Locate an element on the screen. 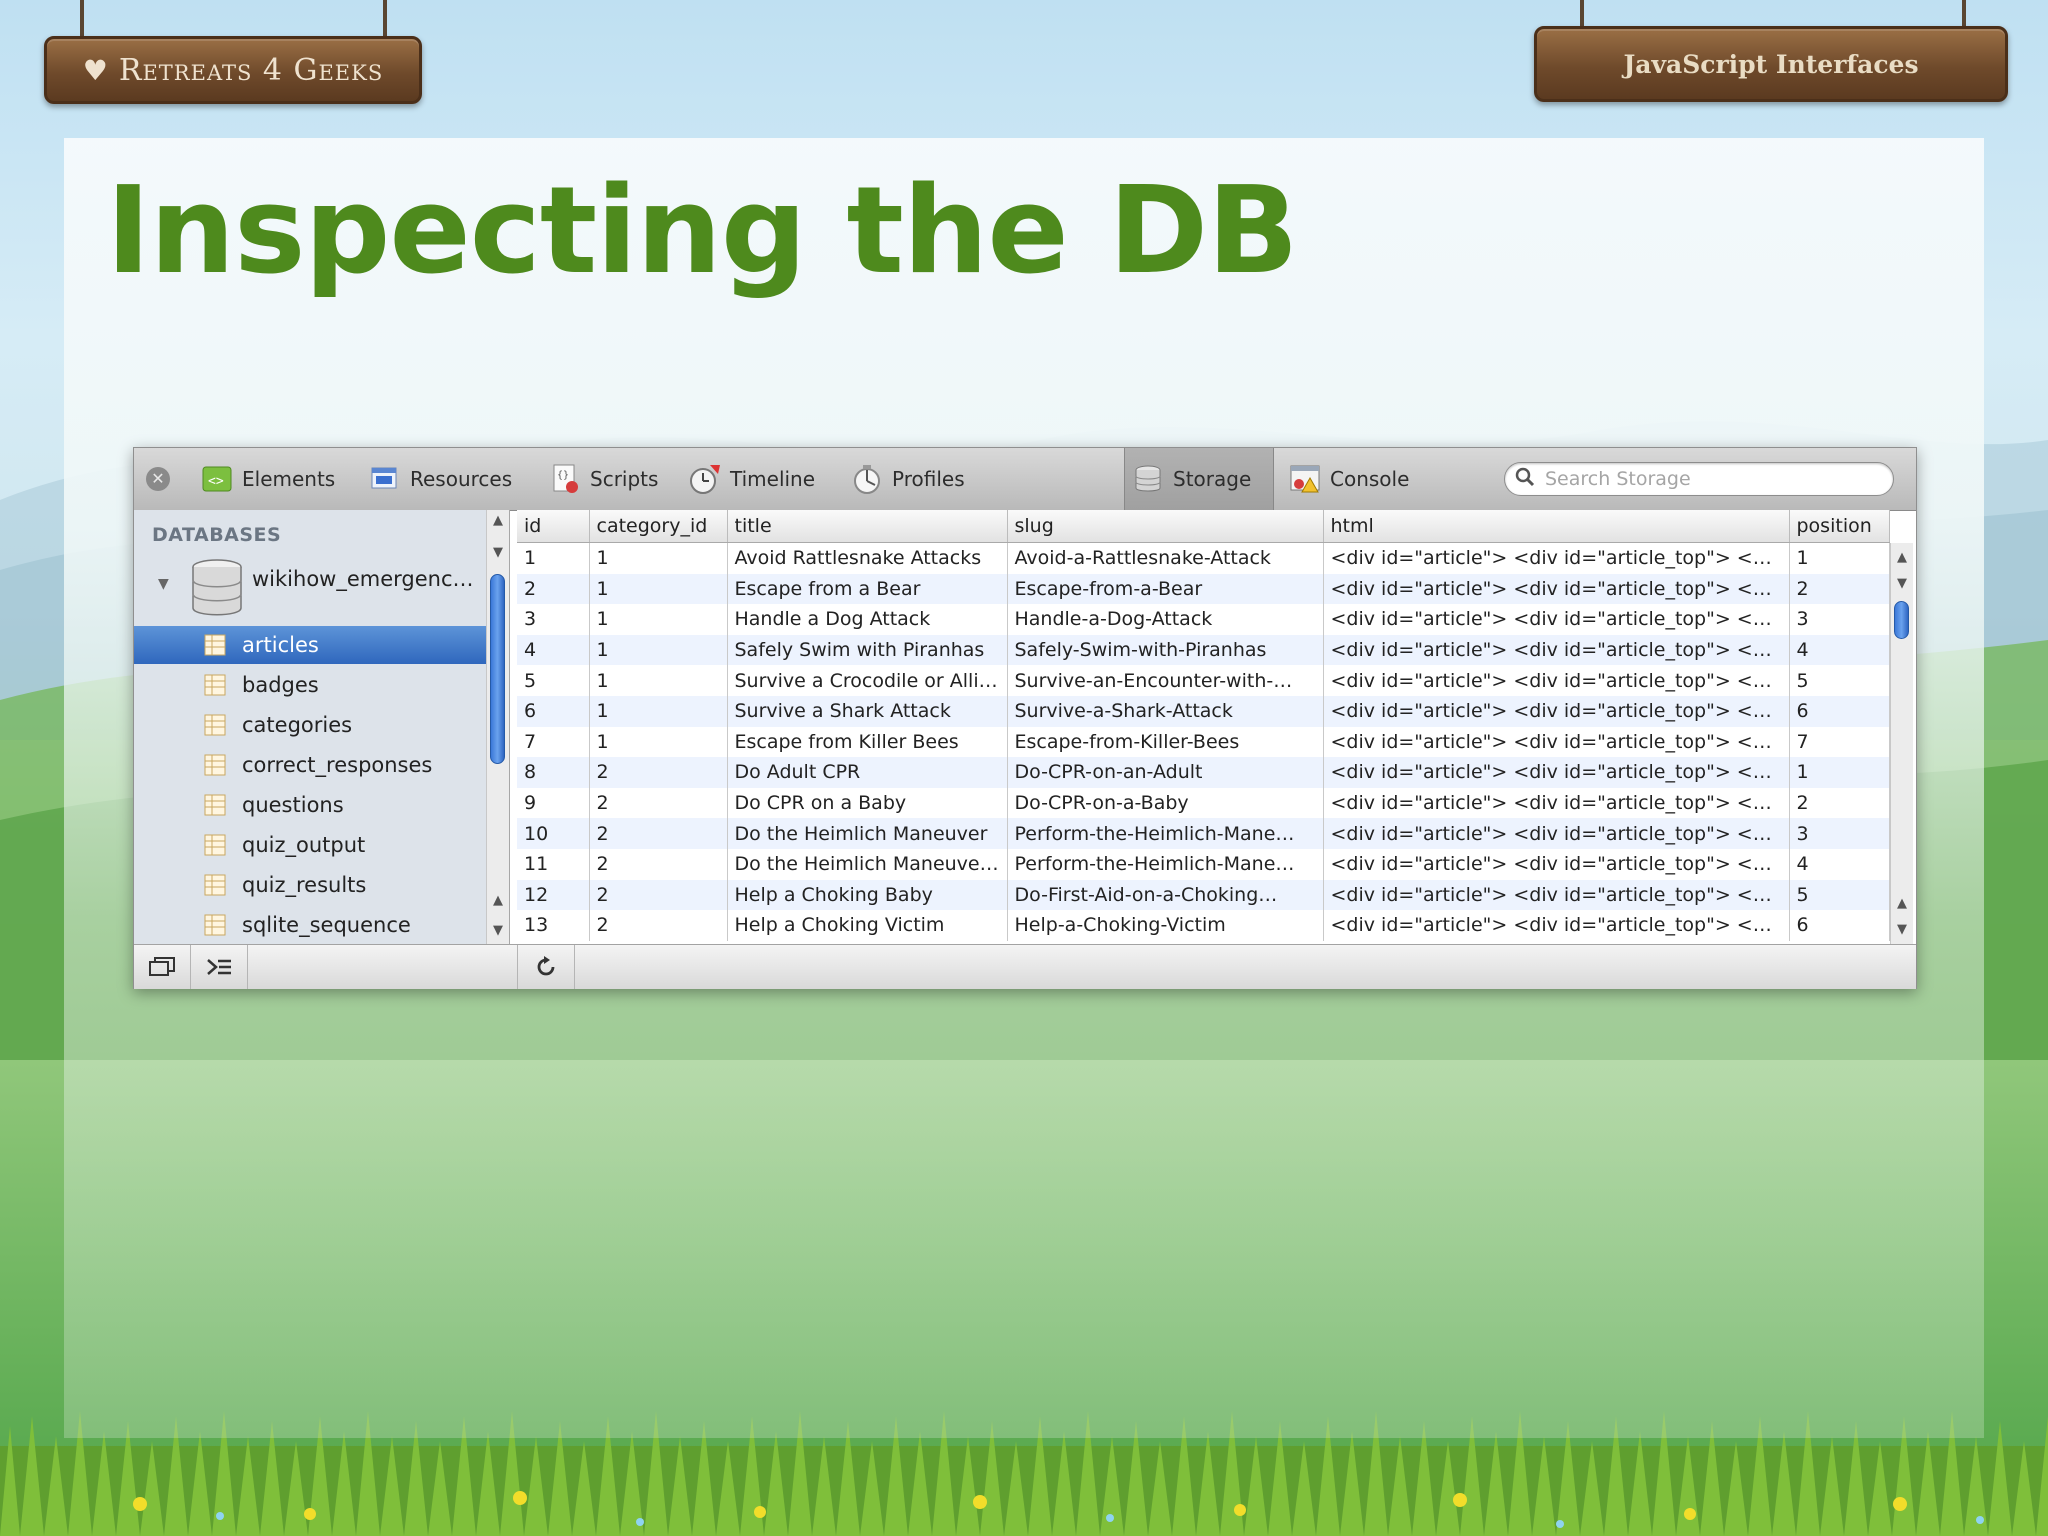 The image size is (2048, 1536). tab-timeline: Timeline is located at coordinates (751, 479).